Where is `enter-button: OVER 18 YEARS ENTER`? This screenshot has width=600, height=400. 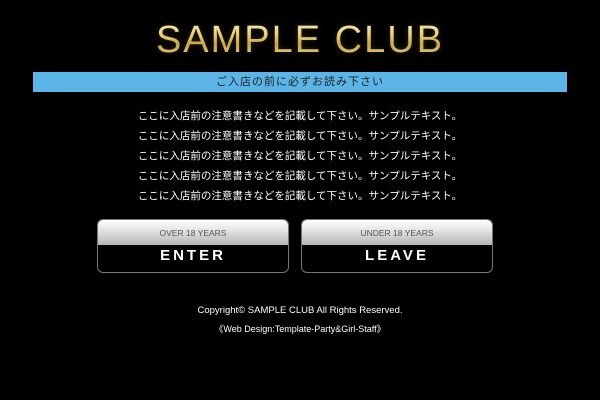
enter-button: OVER 18 YEARS ENTER is located at coordinates (193, 246).